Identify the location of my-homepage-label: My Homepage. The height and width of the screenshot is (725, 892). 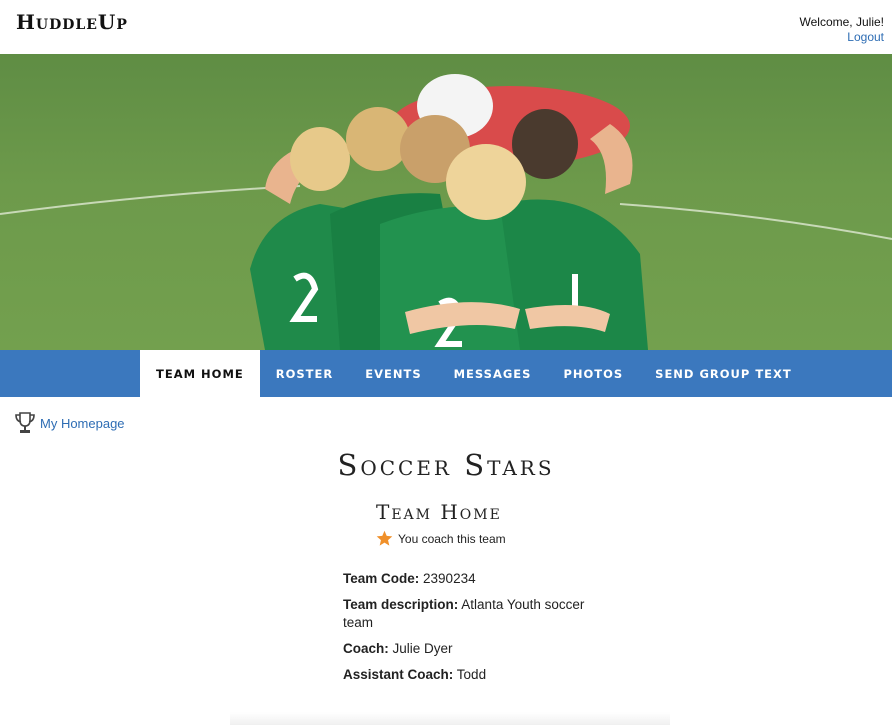
(82, 423).